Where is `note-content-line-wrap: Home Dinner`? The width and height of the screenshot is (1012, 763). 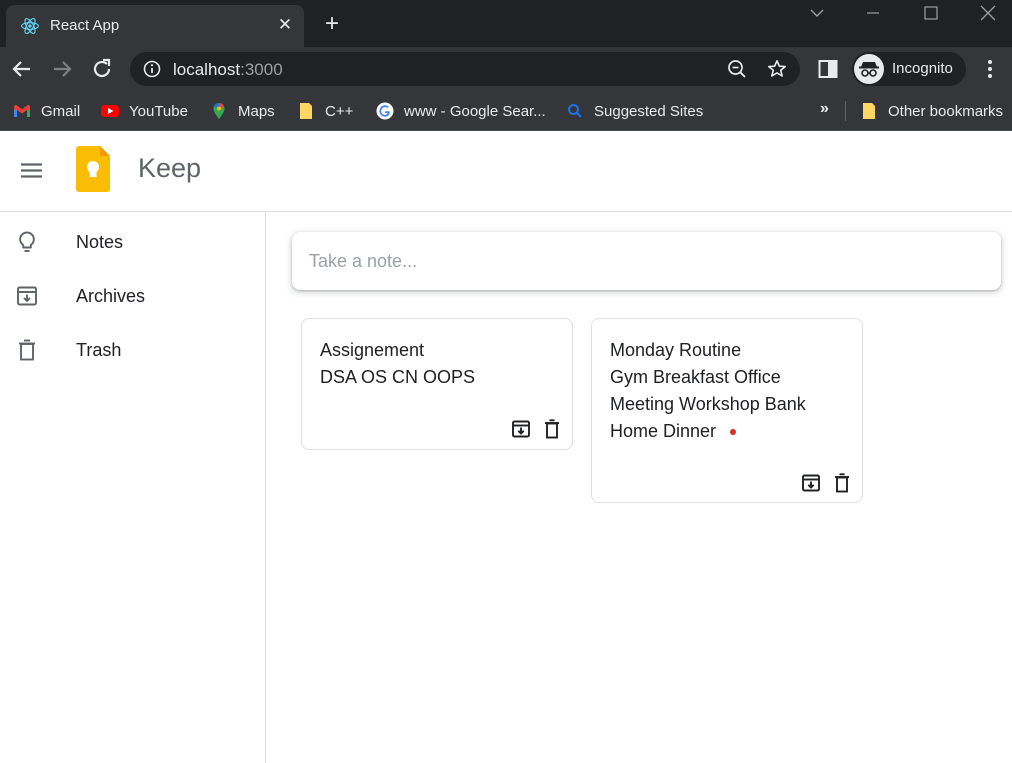 note-content-line-wrap: Home Dinner is located at coordinates (673, 431).